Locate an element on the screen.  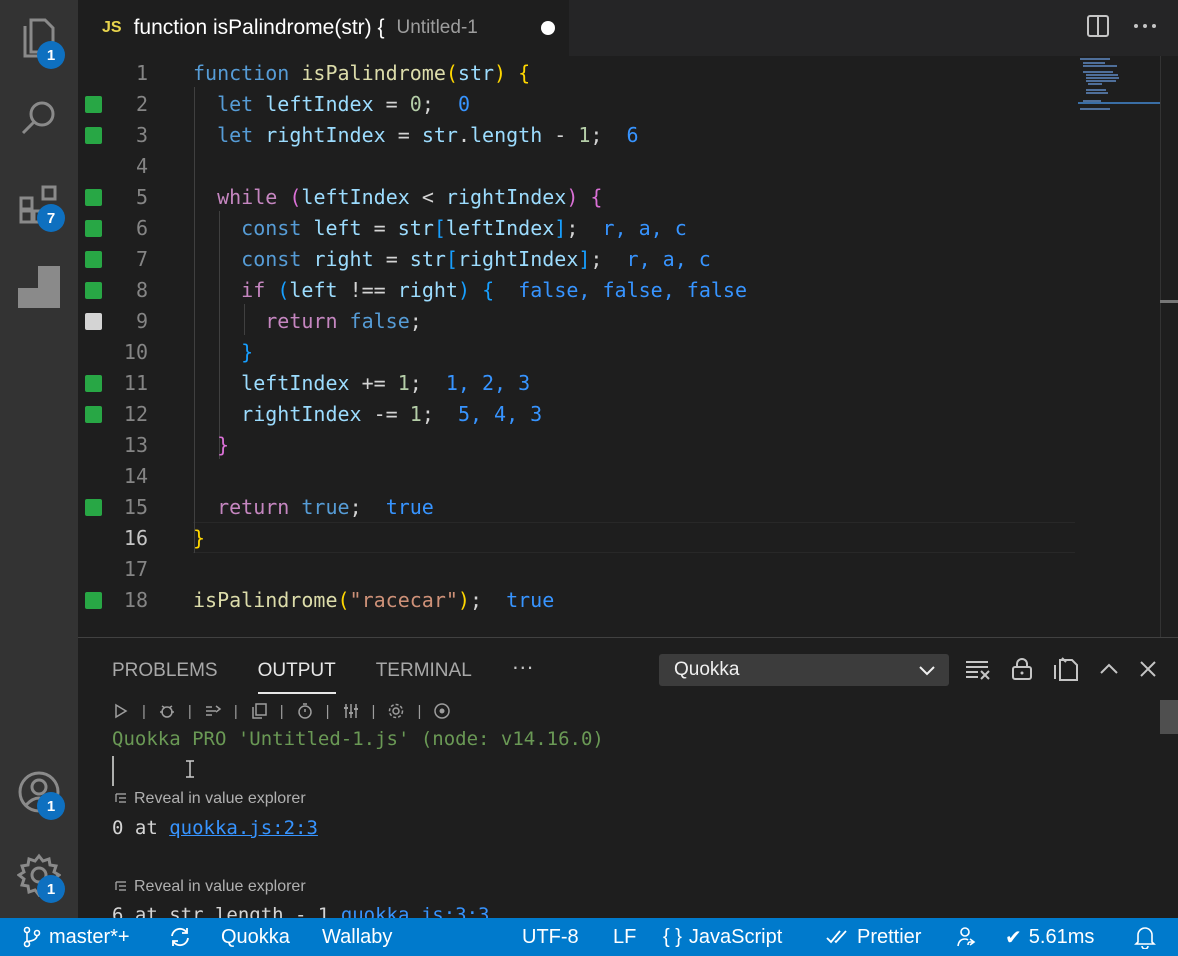
search-button is located at coordinates (39, 118).